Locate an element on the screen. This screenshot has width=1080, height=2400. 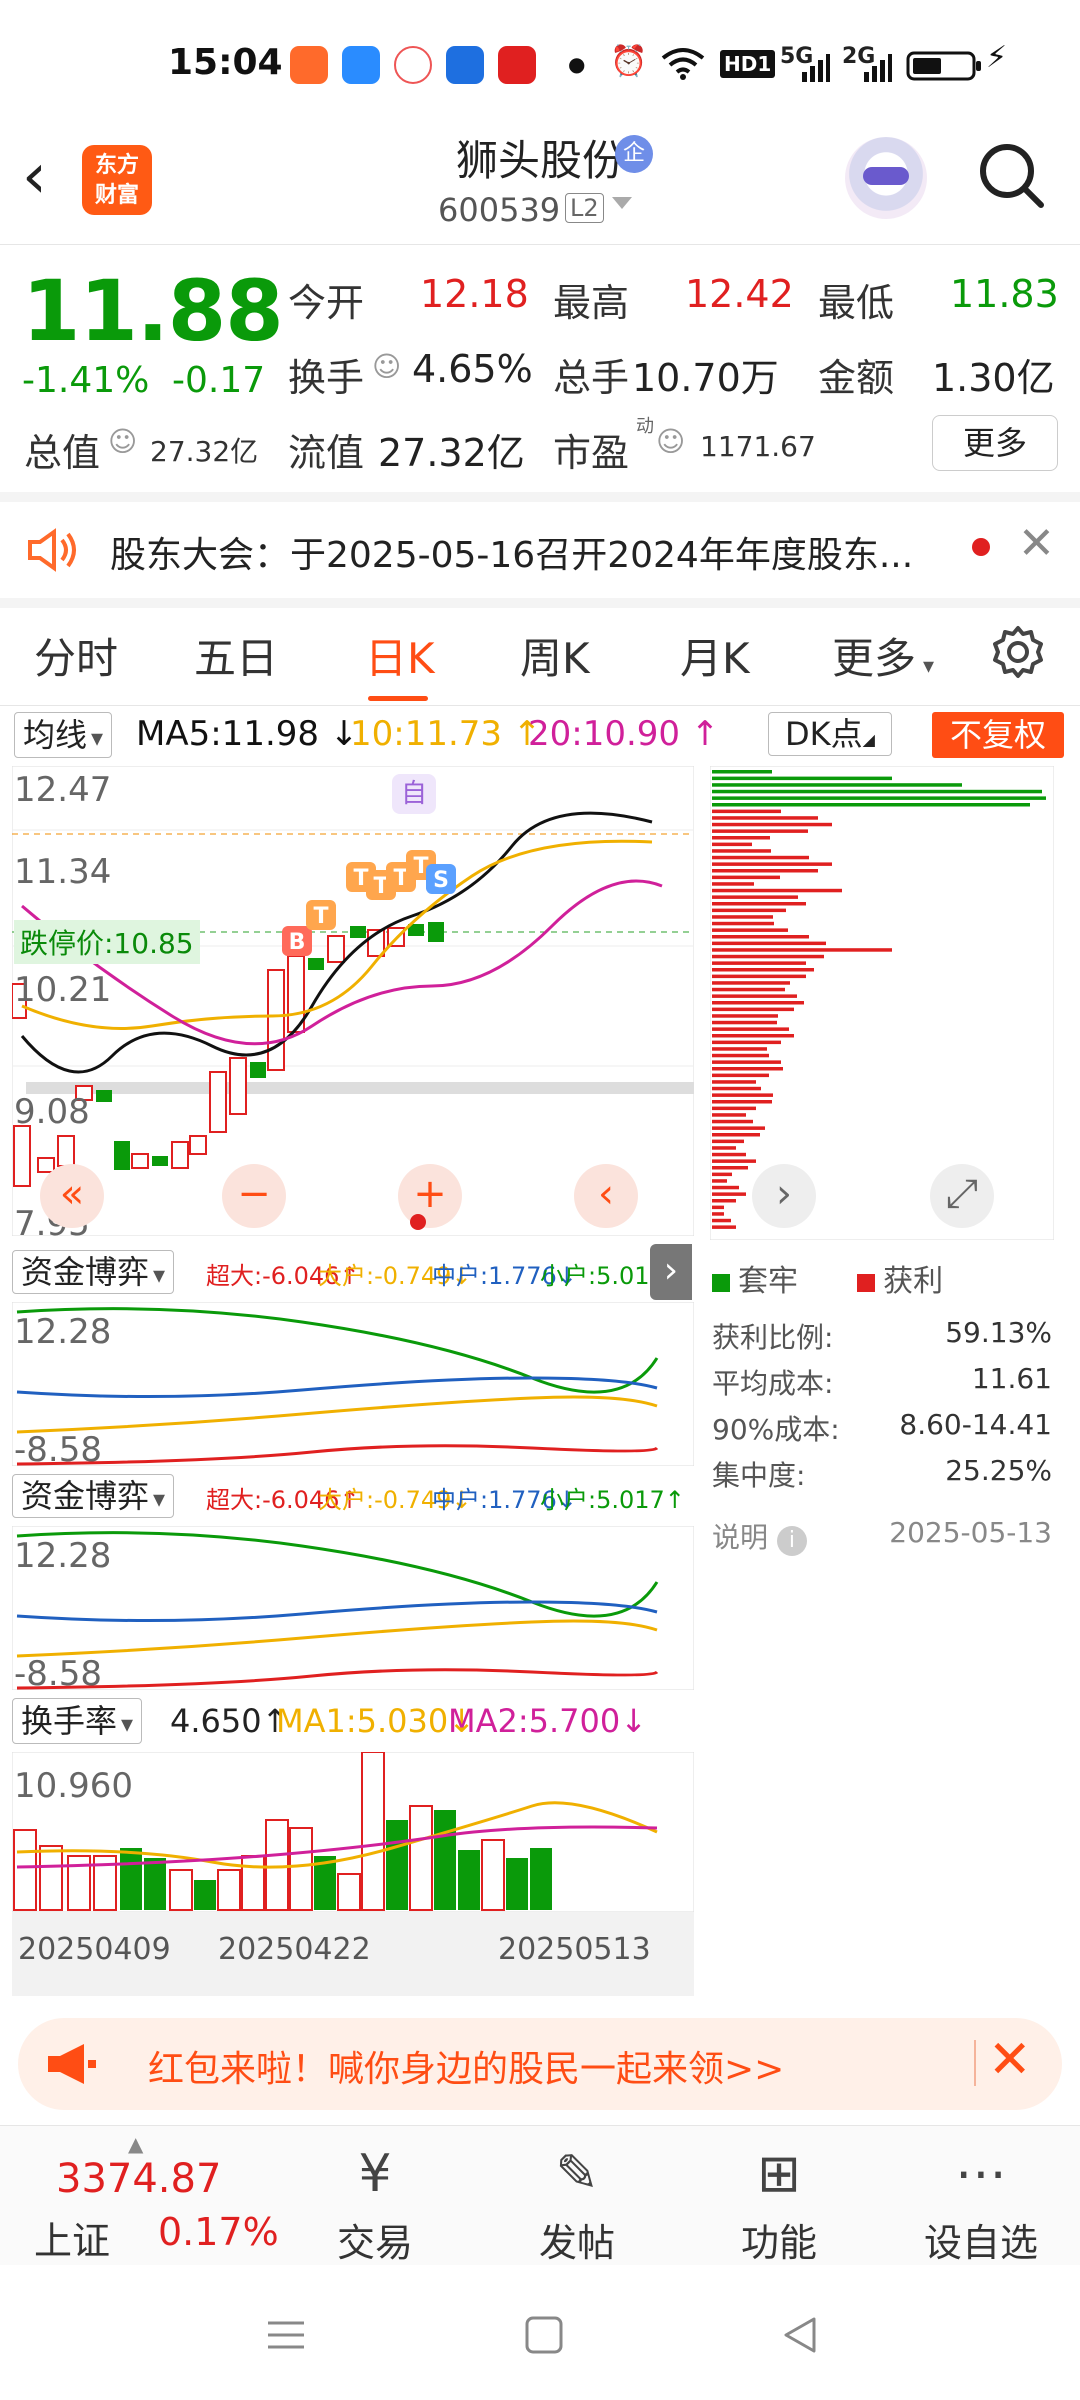
zoom-out-range-button: « is located at coordinates (72, 1196).